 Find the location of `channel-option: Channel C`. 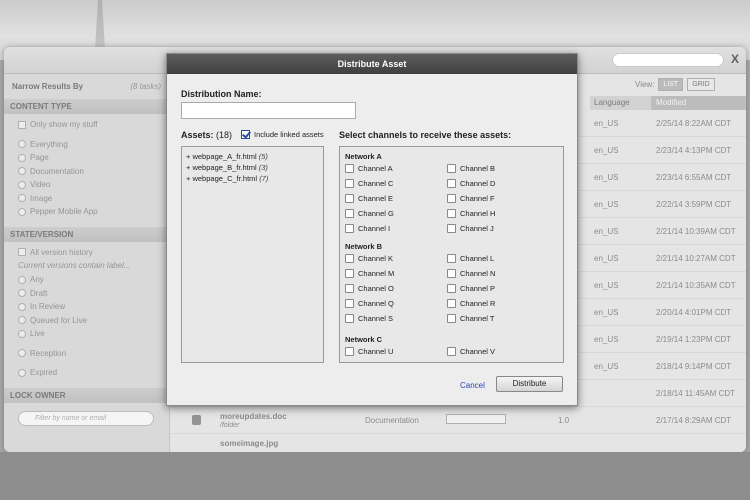

channel-option: Channel C is located at coordinates (369, 183).